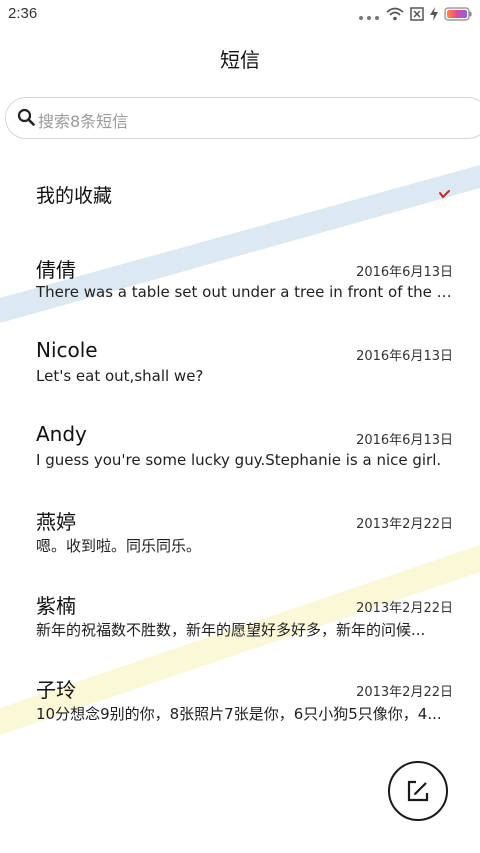 This screenshot has height=853, width=480. I want to click on status-time: 2:36, so click(23, 13).